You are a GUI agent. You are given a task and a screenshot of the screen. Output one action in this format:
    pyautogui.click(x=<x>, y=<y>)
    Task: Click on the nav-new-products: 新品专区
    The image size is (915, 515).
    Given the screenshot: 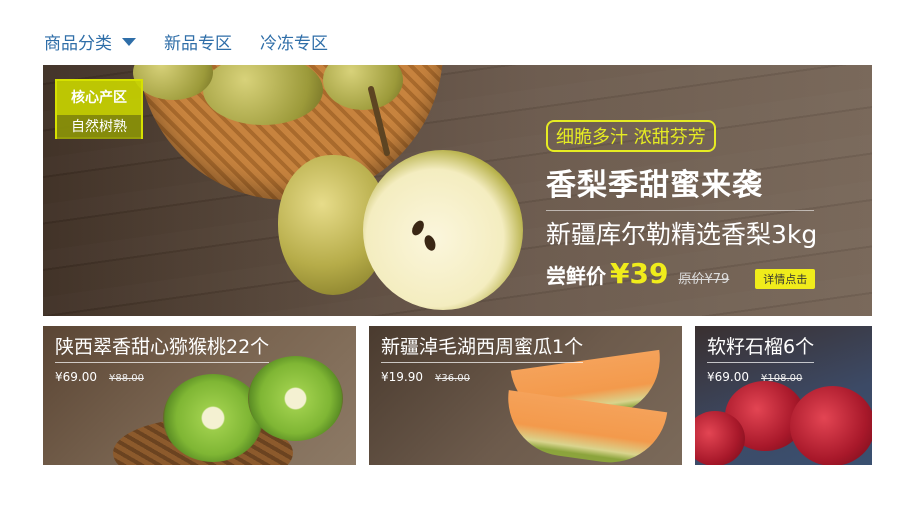 What is the action you would take?
    pyautogui.click(x=198, y=41)
    